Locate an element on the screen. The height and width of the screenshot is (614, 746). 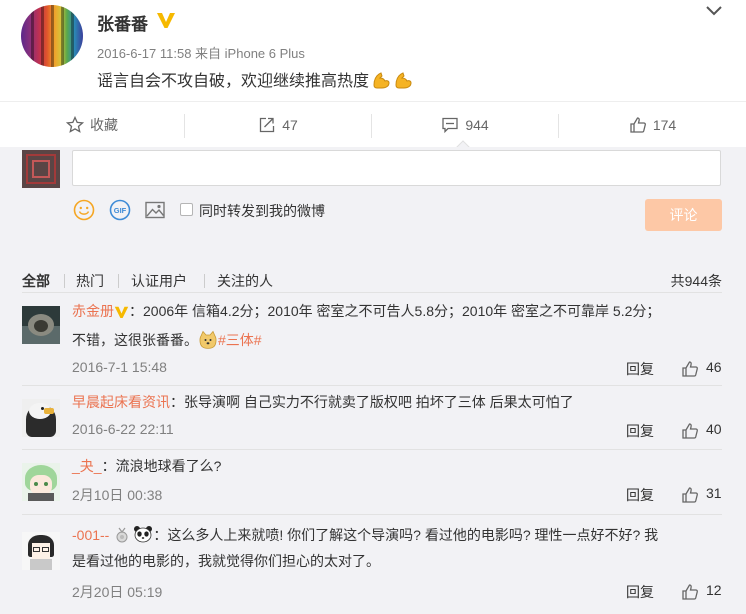
repost-checkbox-label: 同时转发到我的微博 is located at coordinates (262, 211).